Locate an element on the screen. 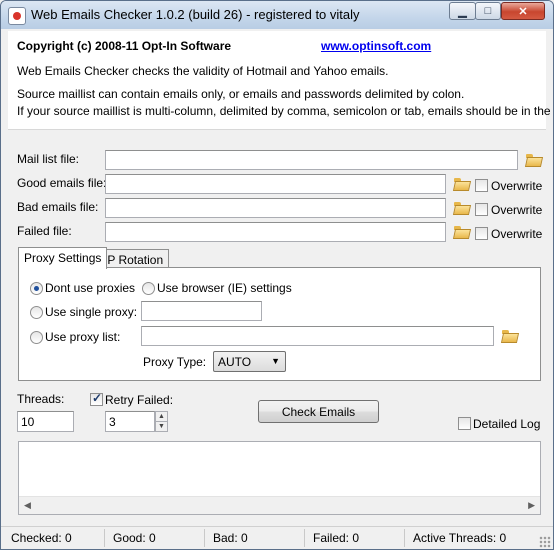  maximize-icon: □ is located at coordinates (488, 11).